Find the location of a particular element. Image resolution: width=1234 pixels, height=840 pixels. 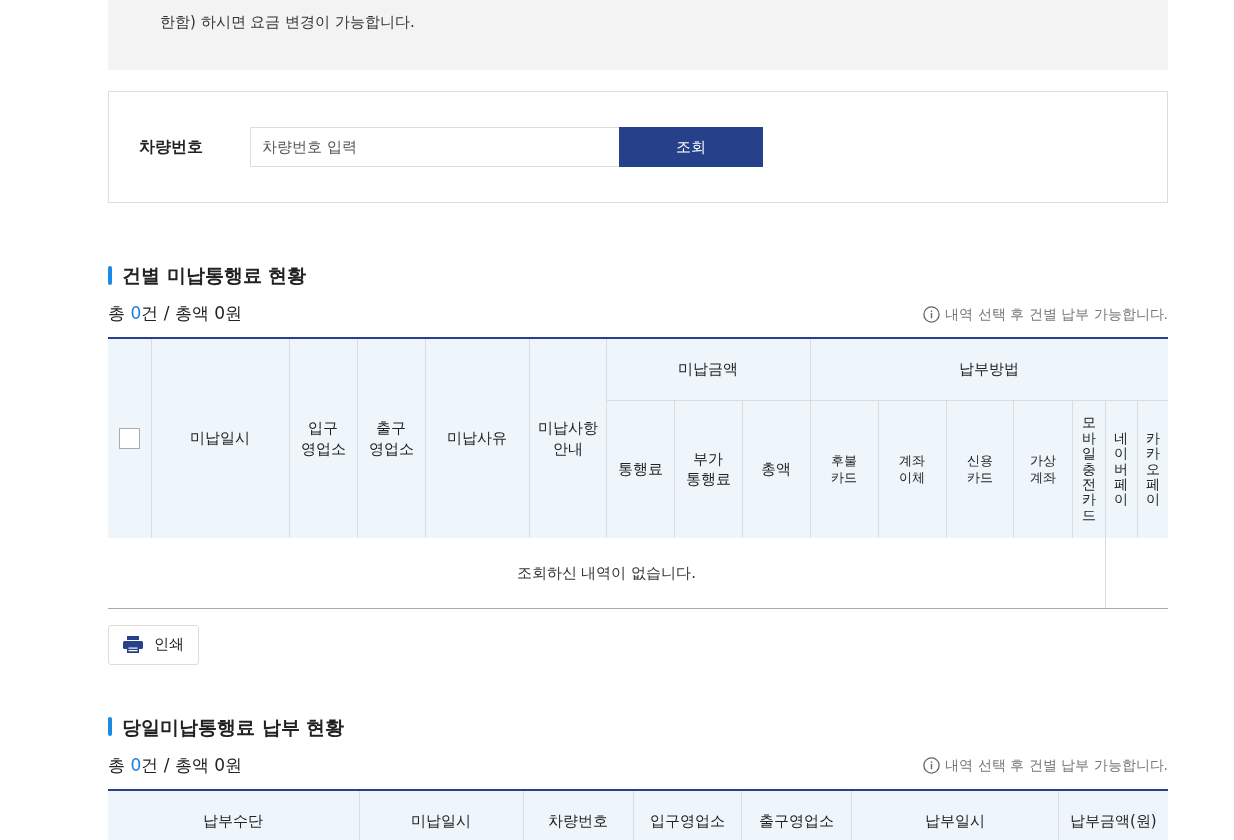

column-header: 신용 카드 is located at coordinates (980, 469).